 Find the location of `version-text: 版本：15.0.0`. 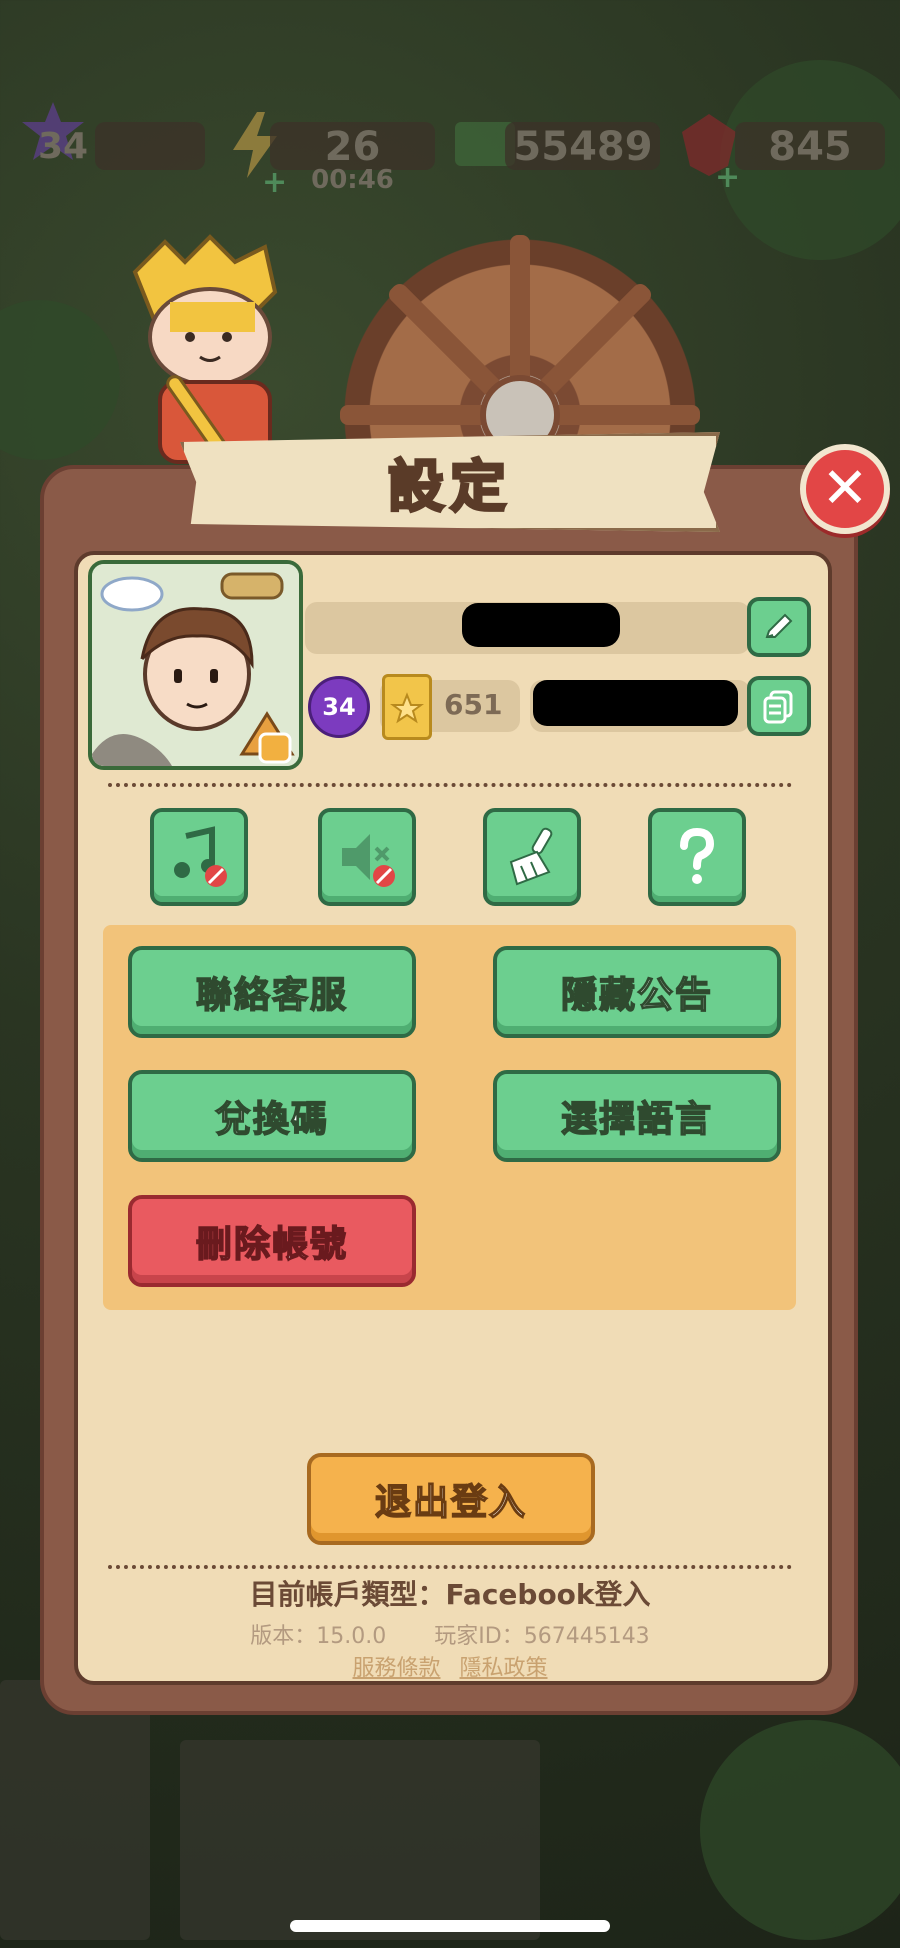

version-text: 版本：15.0.0 is located at coordinates (318, 1636).